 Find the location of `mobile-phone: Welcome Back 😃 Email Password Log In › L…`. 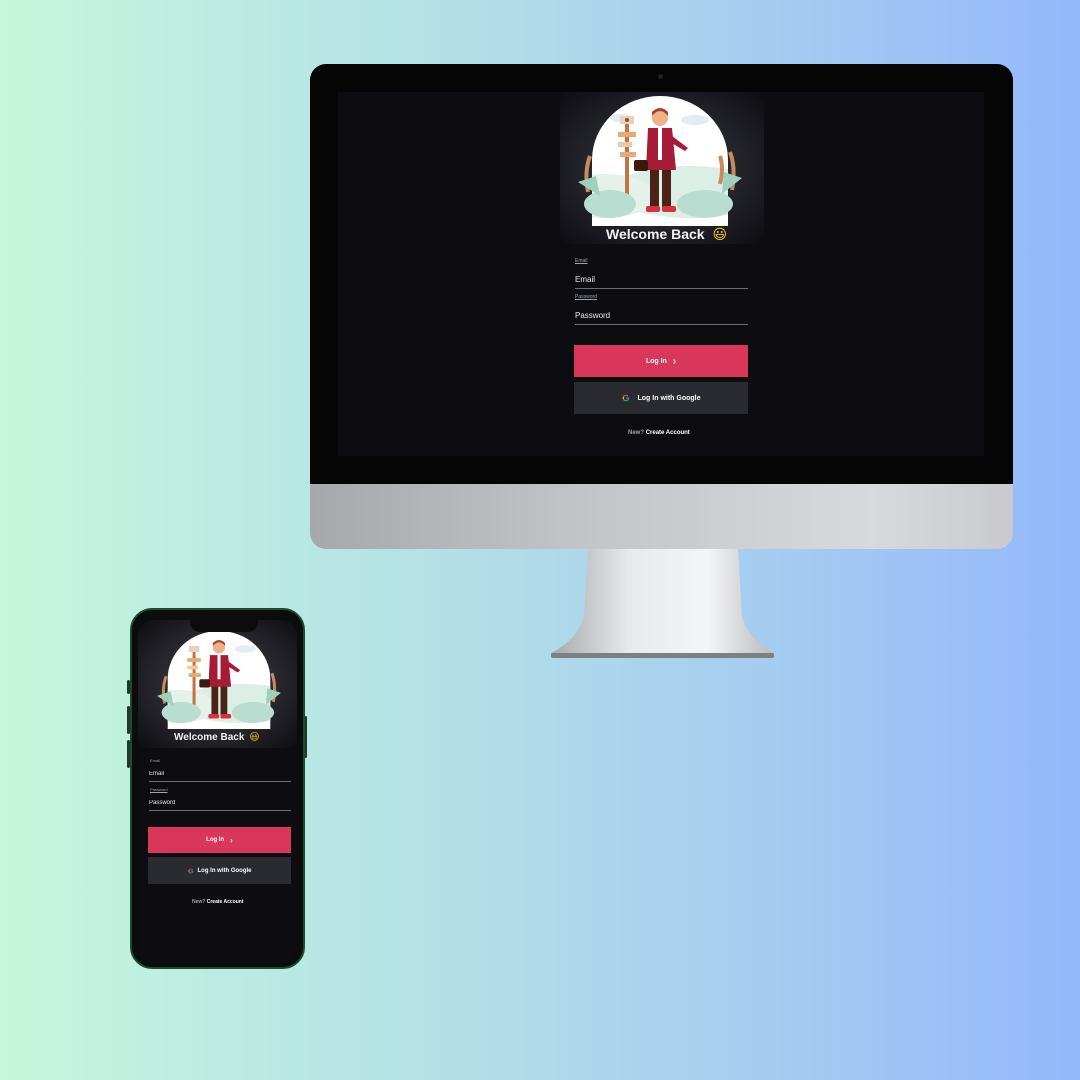

mobile-phone: Welcome Back 😃 Email Password Log In › L… is located at coordinates (217, 788).